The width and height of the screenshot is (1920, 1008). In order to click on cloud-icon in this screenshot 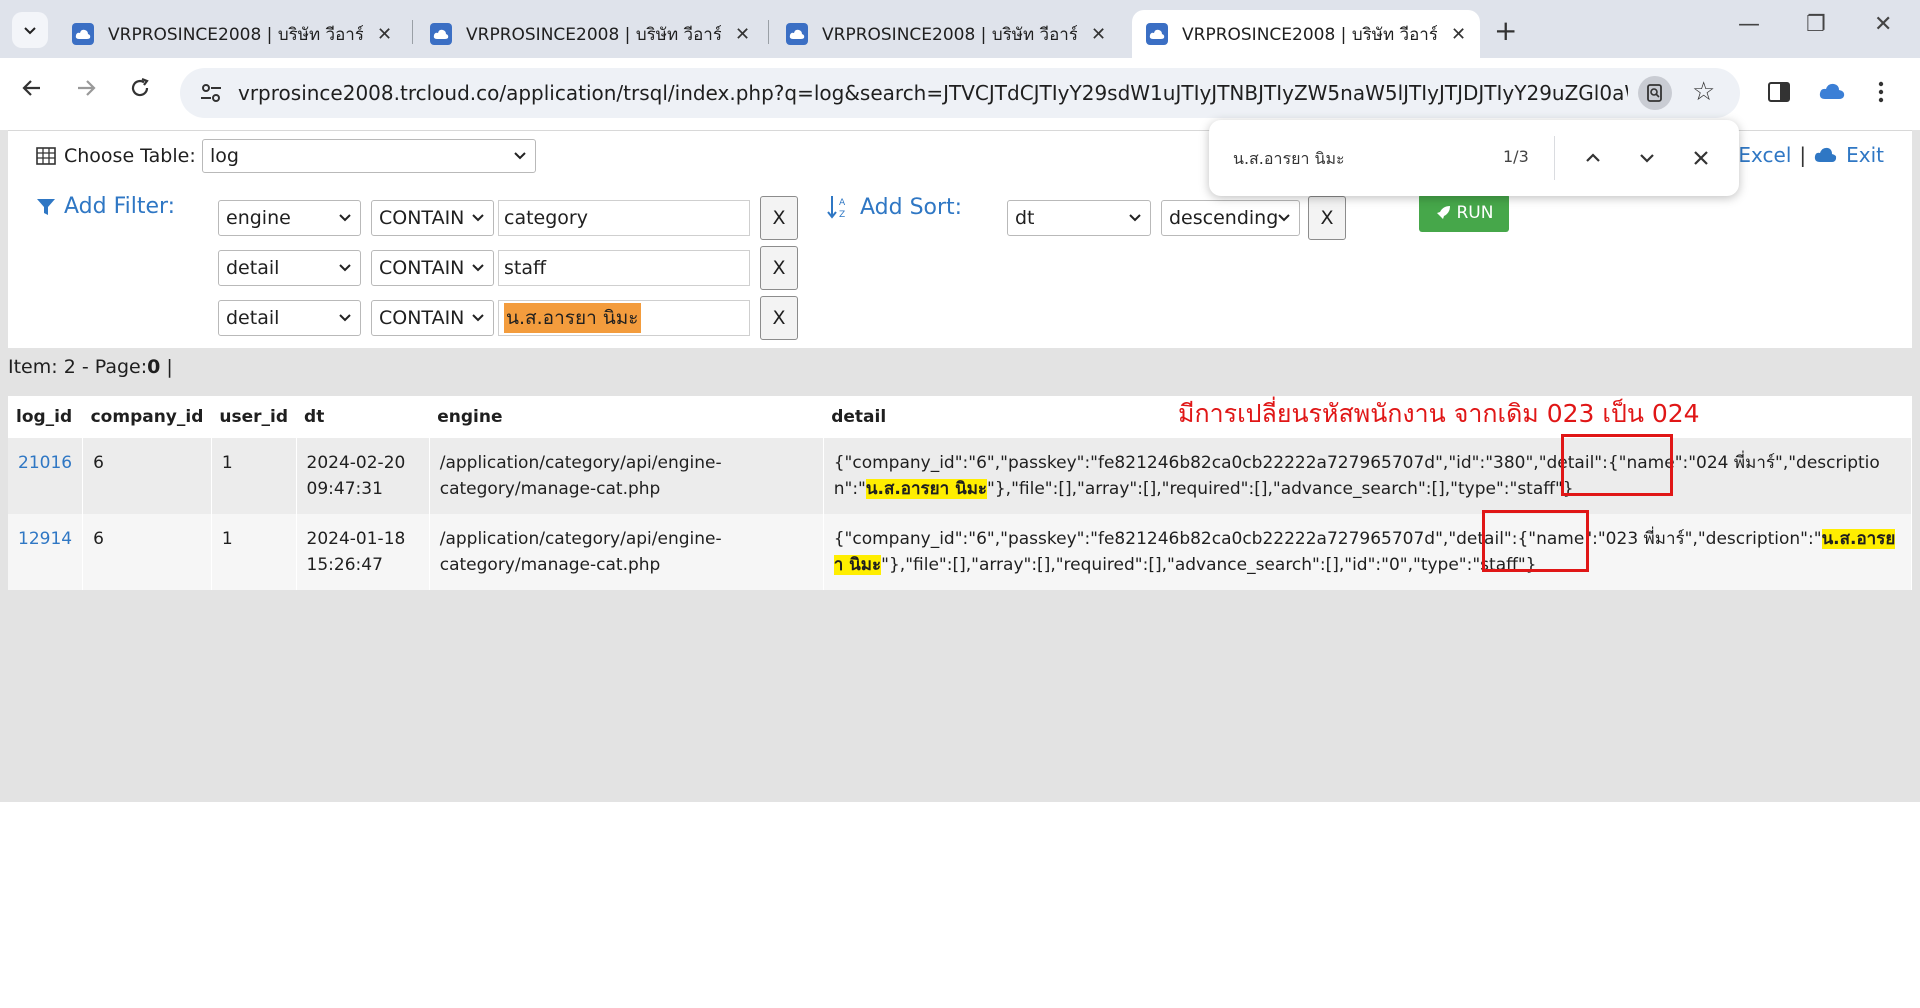, I will do `click(441, 34)`.